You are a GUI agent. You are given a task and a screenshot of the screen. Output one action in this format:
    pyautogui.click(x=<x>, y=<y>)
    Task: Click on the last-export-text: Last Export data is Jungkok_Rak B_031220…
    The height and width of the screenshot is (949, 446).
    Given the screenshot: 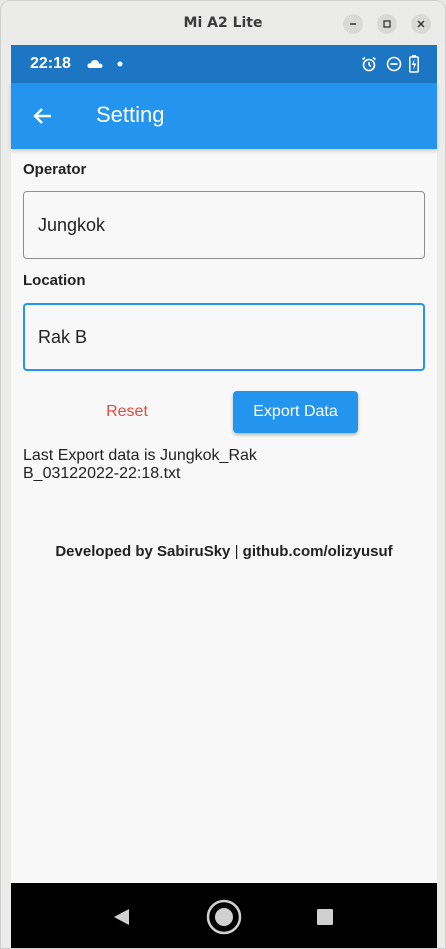 What is the action you would take?
    pyautogui.click(x=140, y=464)
    